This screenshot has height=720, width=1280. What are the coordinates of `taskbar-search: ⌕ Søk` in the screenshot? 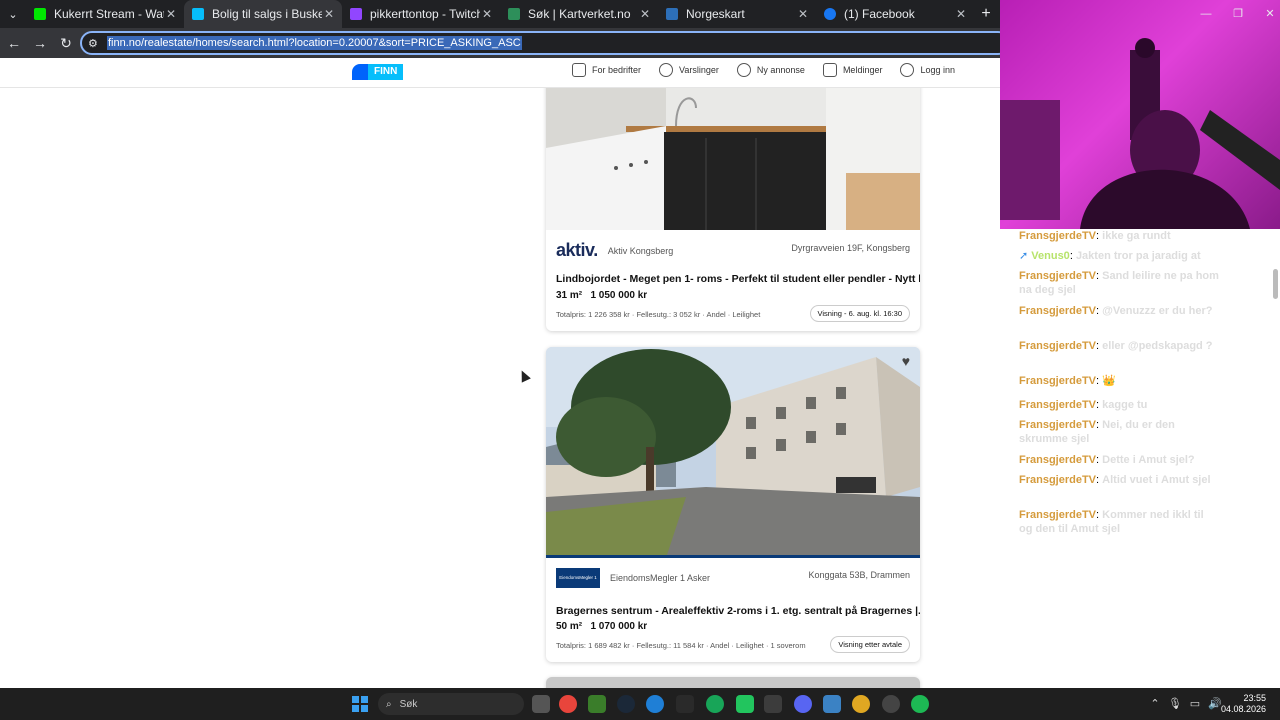 It's located at (451, 704).